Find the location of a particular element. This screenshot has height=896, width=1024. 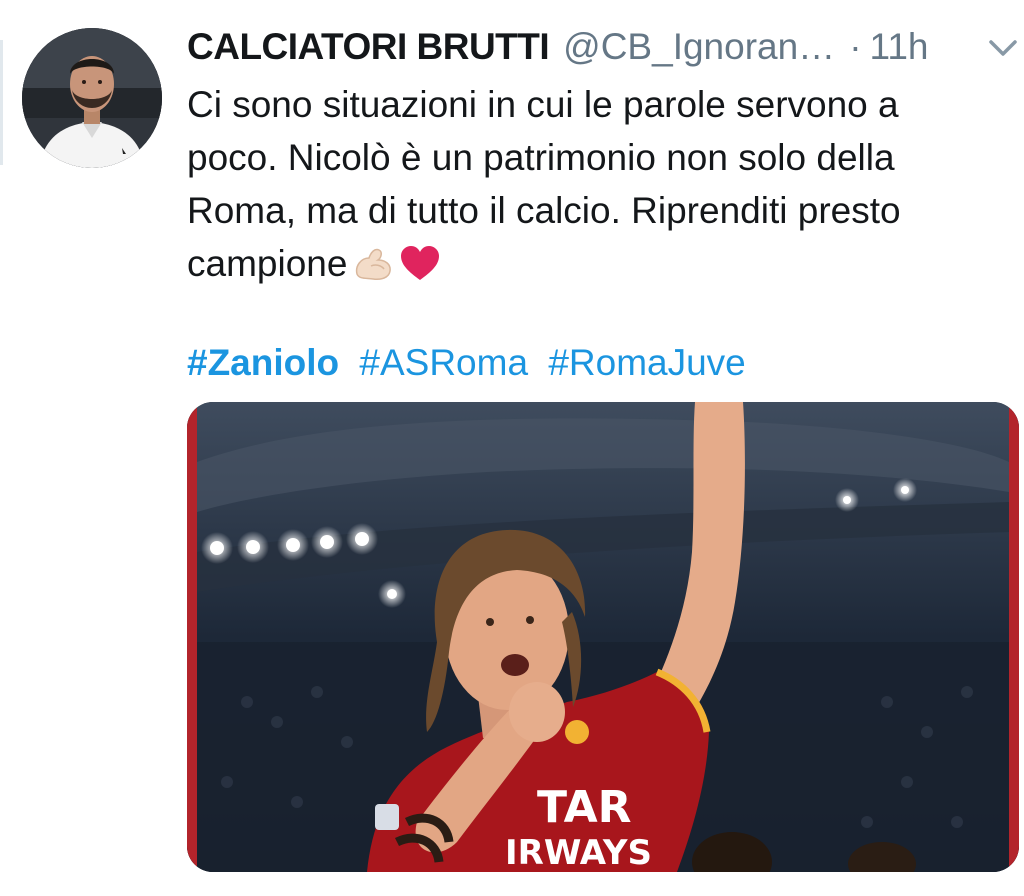

hashtag-link: #ASRoma is located at coordinates (443, 362).